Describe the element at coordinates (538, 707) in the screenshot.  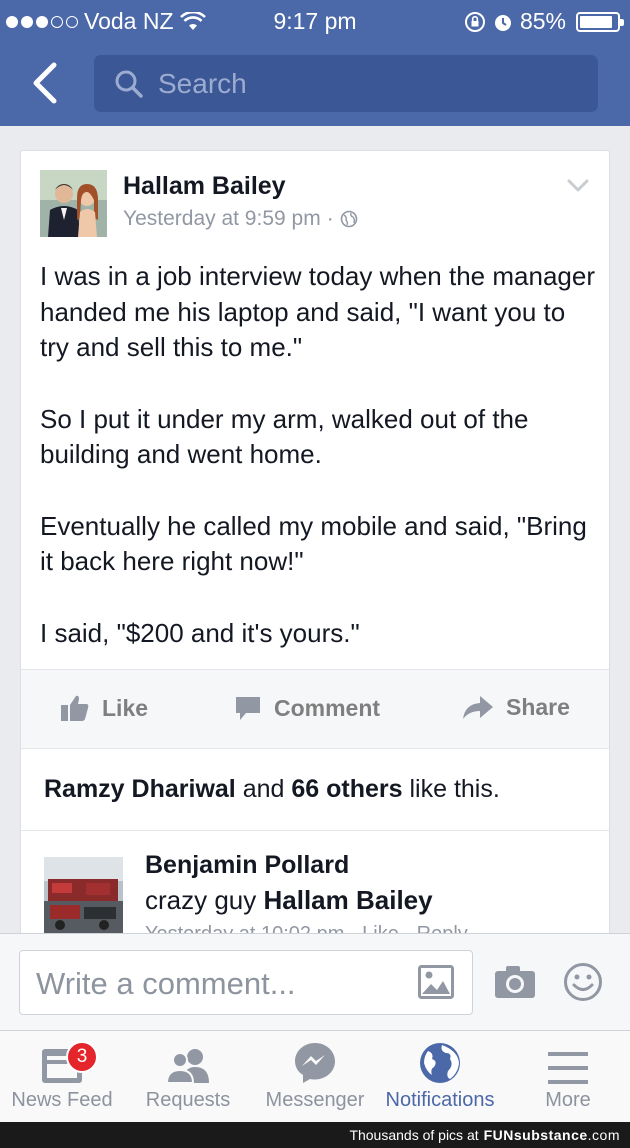
I see `share-label: Share` at that location.